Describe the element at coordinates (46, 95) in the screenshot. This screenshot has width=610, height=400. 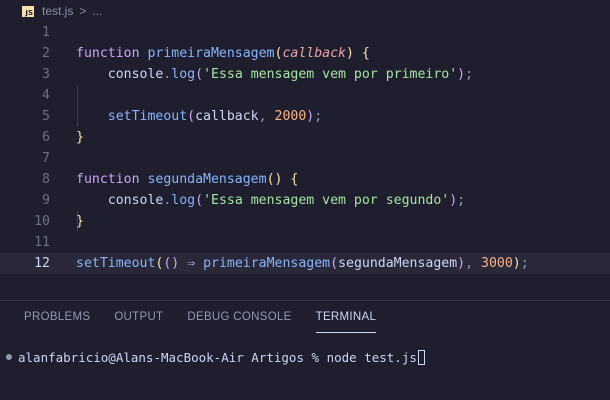
I see `line-number: 4` at that location.